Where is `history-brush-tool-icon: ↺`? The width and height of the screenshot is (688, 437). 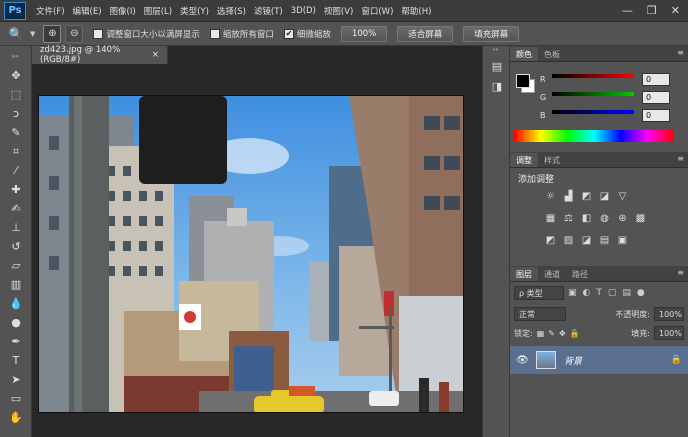
history-brush-tool-icon: ↺ is located at coordinates (16, 246).